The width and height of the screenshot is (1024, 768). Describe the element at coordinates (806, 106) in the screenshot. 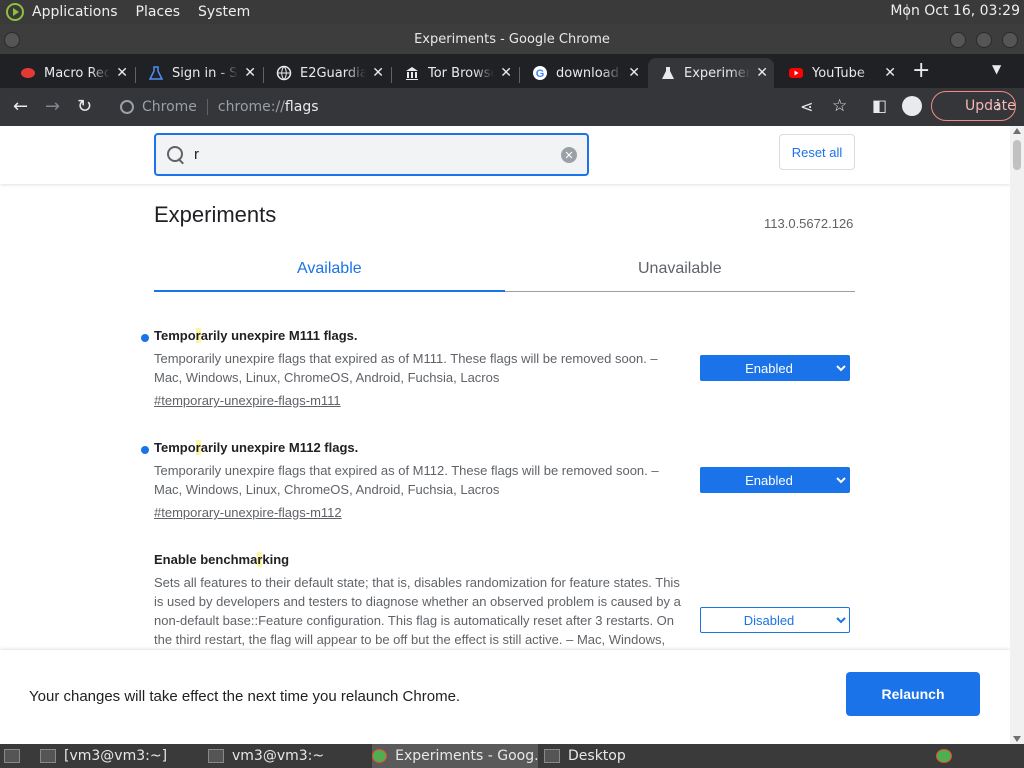

I see `share-icon: ⋖` at that location.